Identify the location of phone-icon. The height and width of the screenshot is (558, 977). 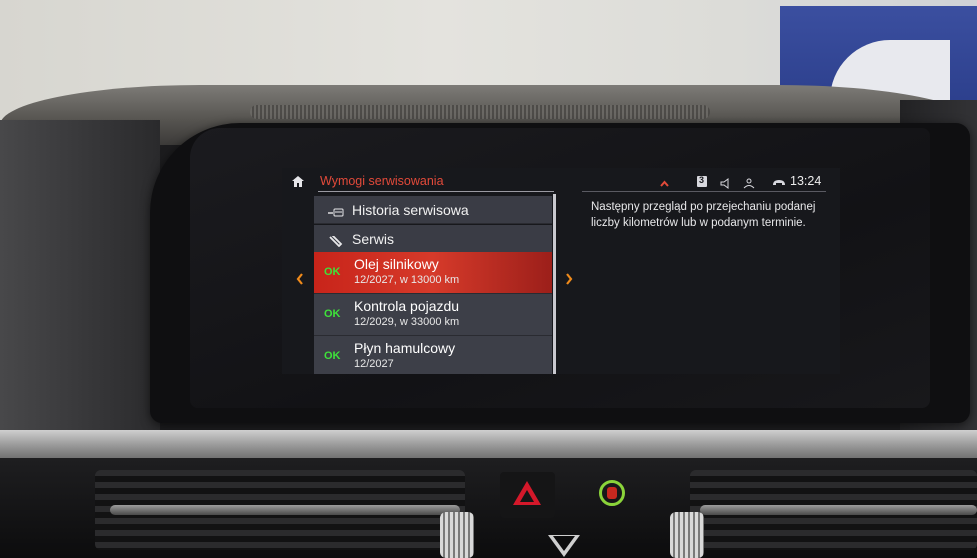
(780, 181).